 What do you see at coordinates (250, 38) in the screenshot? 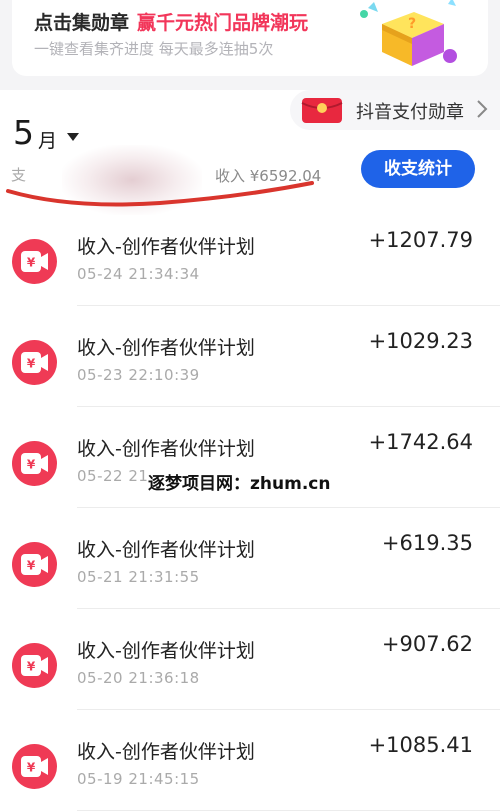
I see `medal-promo-card: 点击集勋章 赢千元热门品牌潮玩 一键查看集齐进度 每天最多连抽5次 ?` at bounding box center [250, 38].